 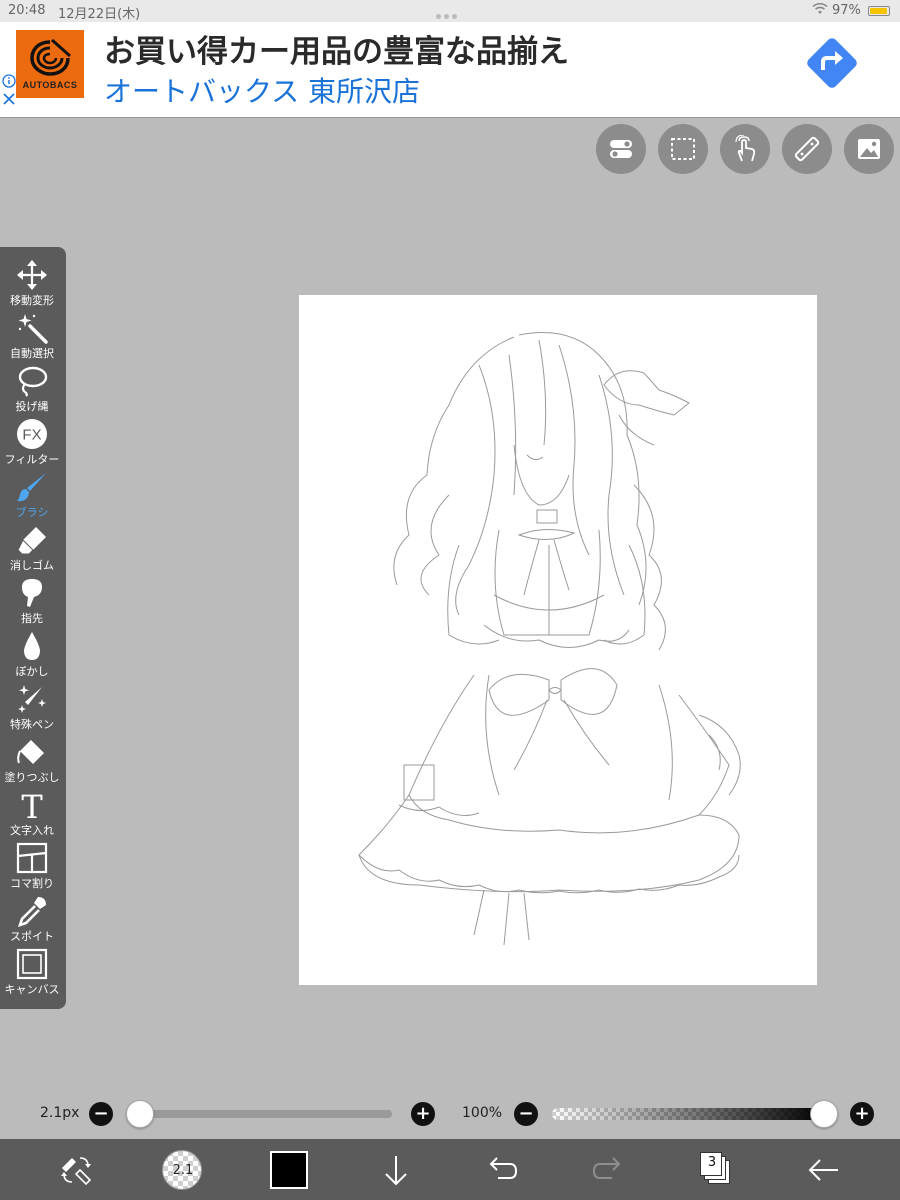 I want to click on arrow-left-icon, so click(x=823, y=1170).